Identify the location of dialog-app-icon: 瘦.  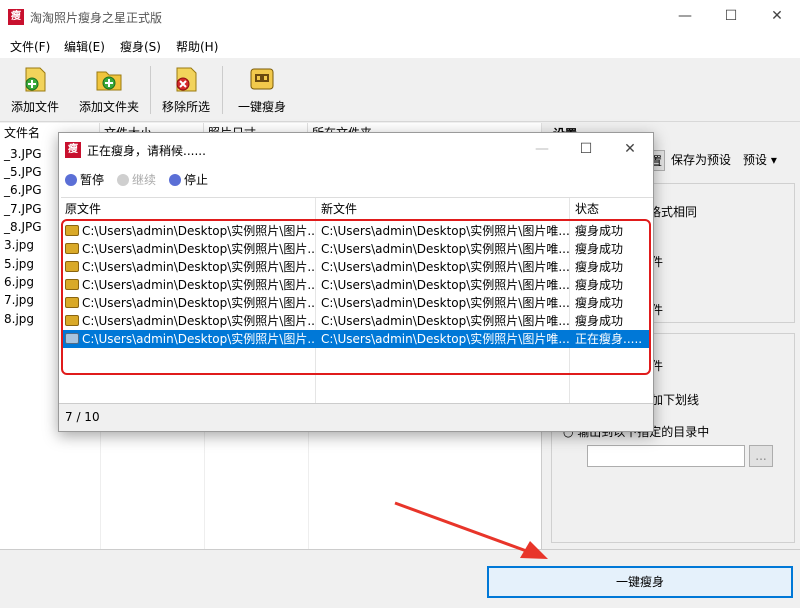
(73, 150).